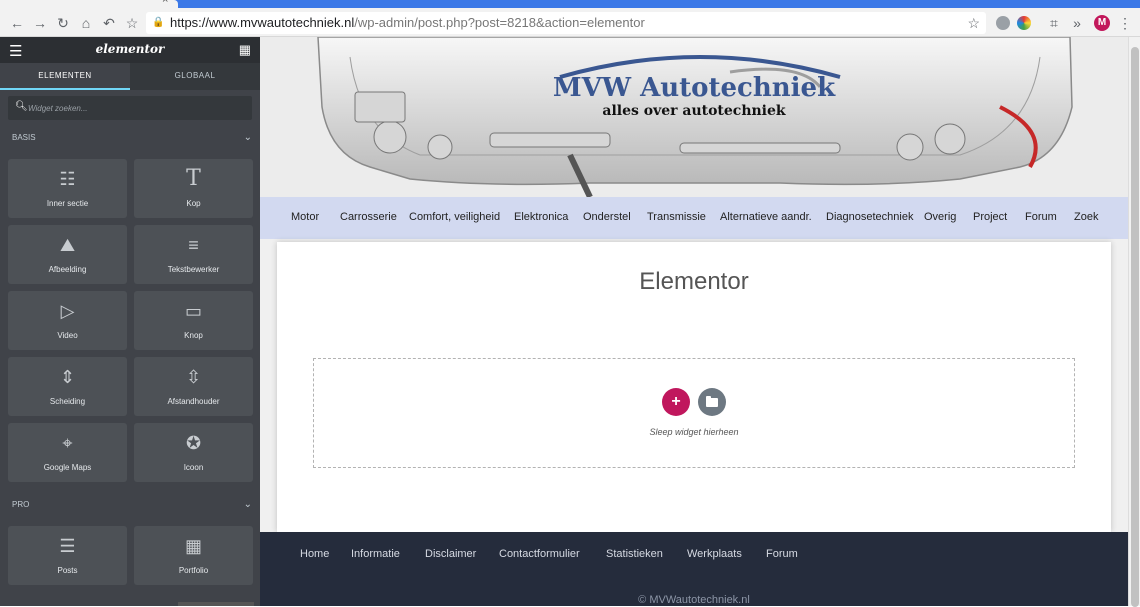 The width and height of the screenshot is (1140, 607). Describe the element at coordinates (158, 22) in the screenshot. I see `lock-icon: 🔒` at that location.